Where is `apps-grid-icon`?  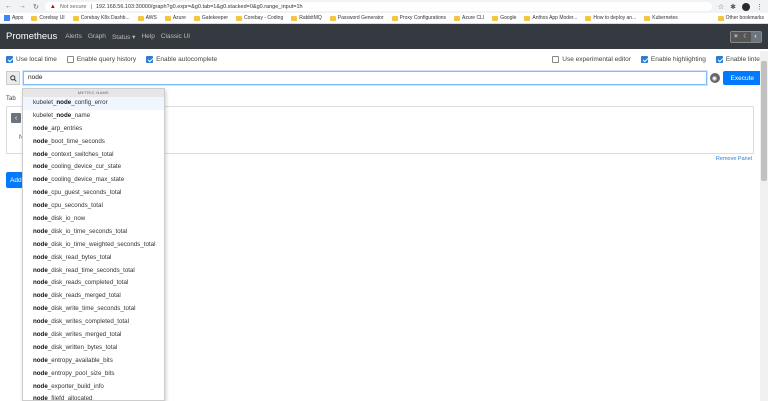 apps-grid-icon is located at coordinates (7, 18).